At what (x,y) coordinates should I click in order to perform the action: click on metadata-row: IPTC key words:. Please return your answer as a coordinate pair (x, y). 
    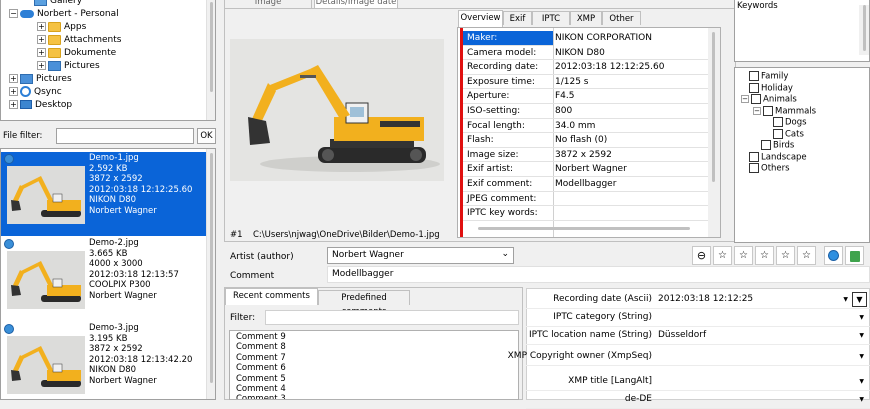
    Looking at the image, I should click on (585, 213).